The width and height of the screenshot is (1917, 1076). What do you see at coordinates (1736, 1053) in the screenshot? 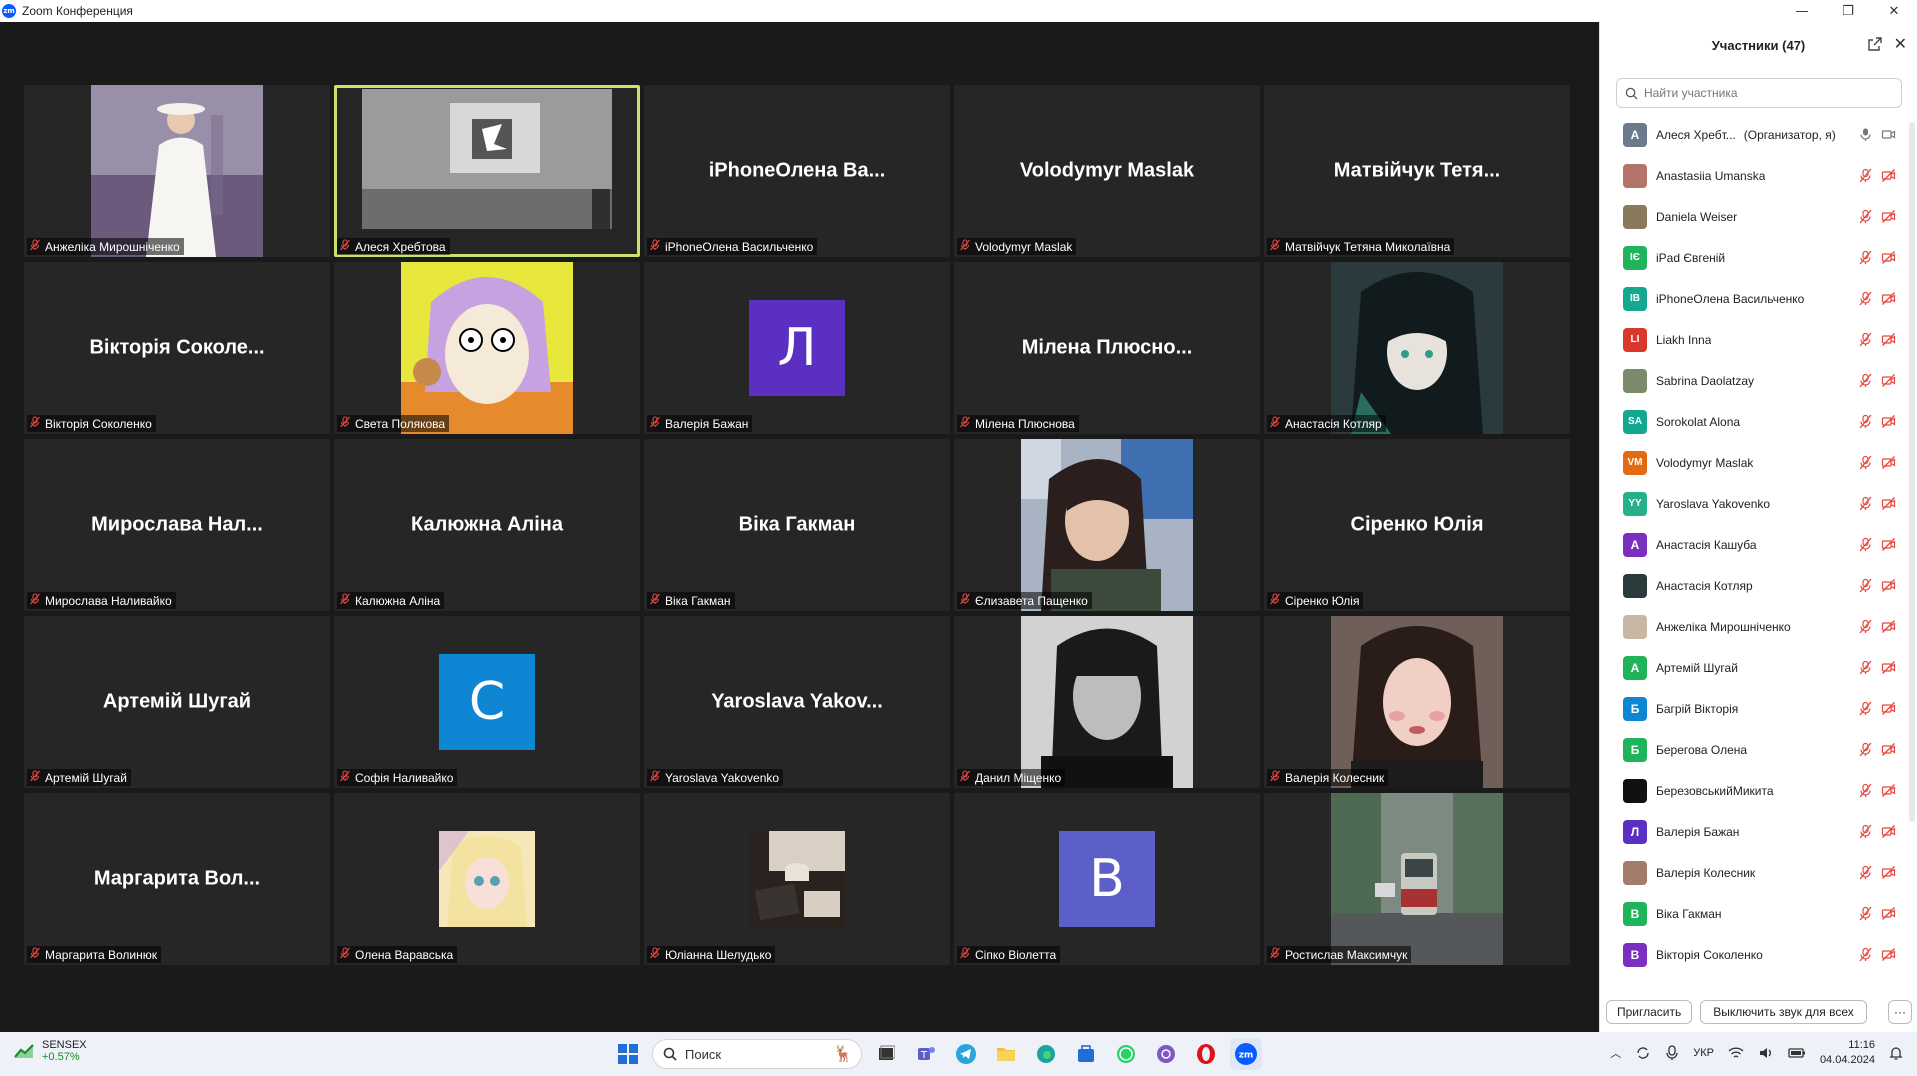
I see `wifi-icon` at bounding box center [1736, 1053].